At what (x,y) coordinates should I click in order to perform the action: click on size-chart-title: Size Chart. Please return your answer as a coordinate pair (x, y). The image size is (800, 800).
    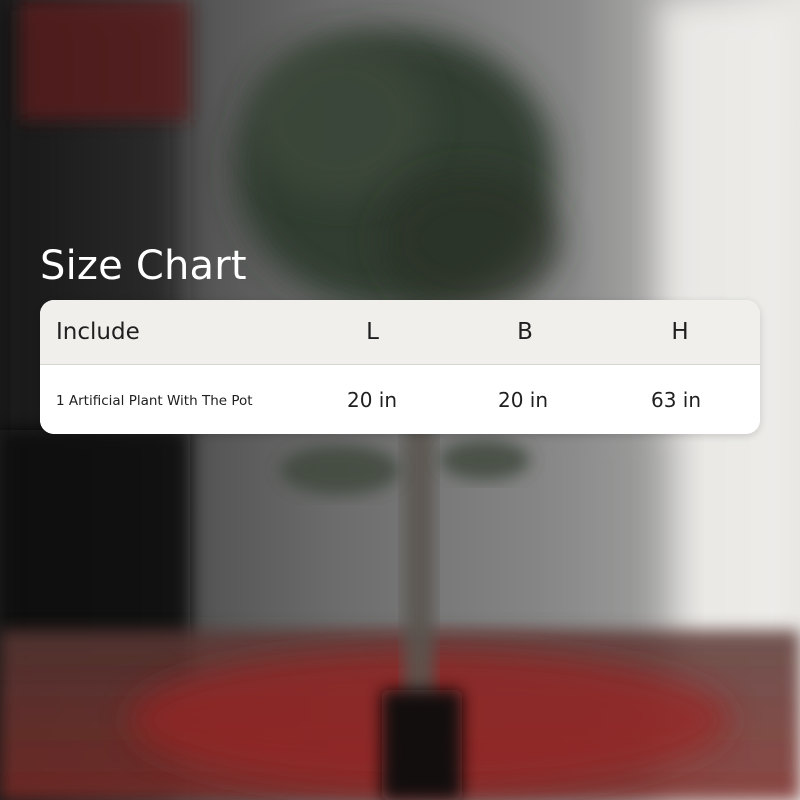
    Looking at the image, I should click on (143, 266).